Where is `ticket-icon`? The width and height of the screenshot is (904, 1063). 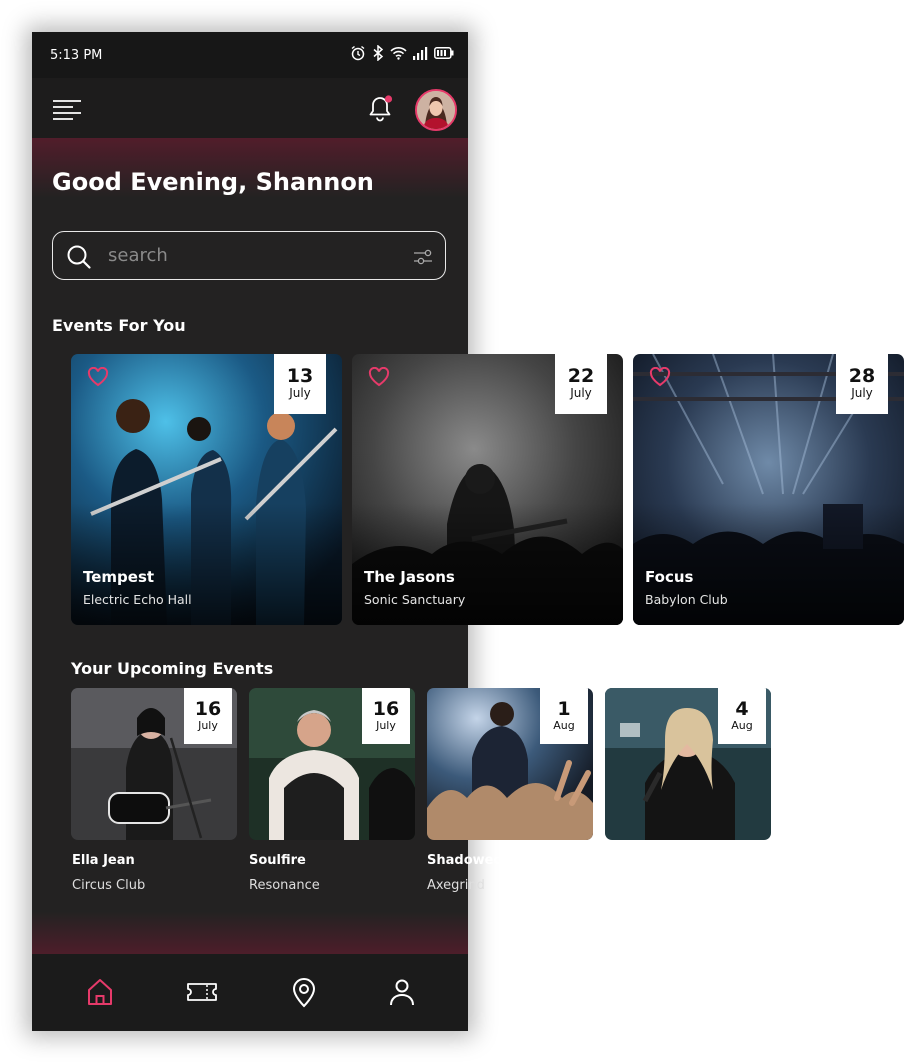 ticket-icon is located at coordinates (202, 992).